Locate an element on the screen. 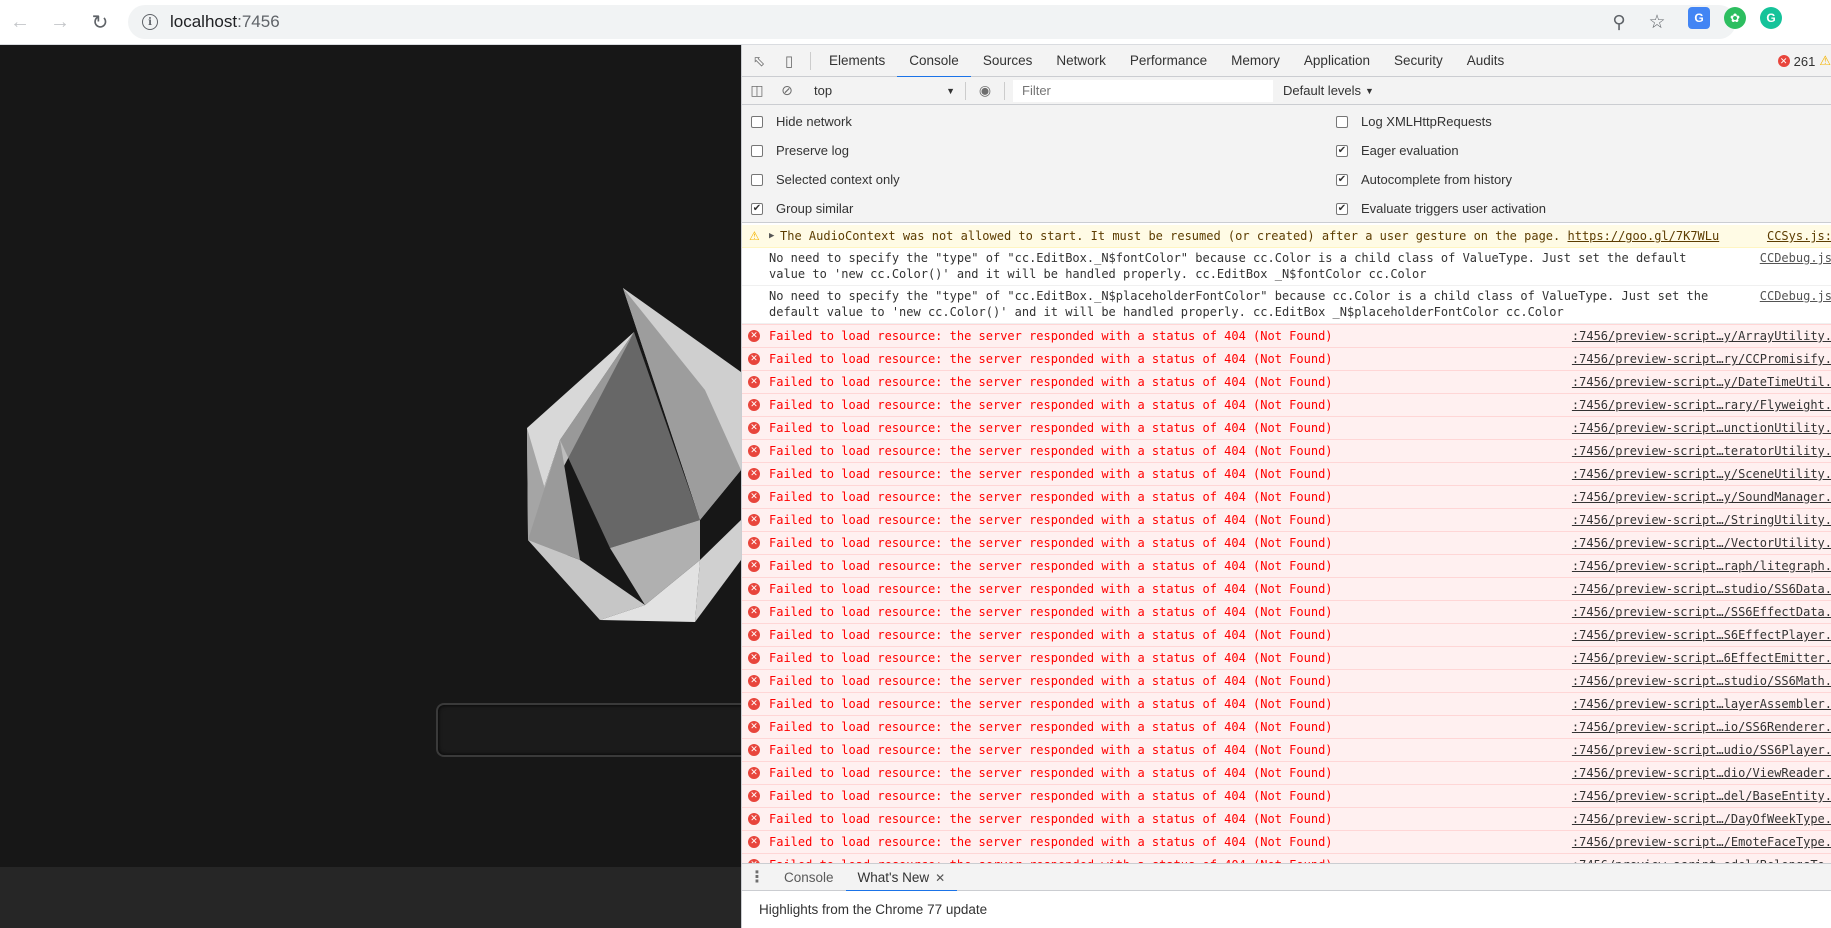 This screenshot has height=928, width=1831. message-source-link: :7456/preview-script…/StringUtility. is located at coordinates (1696, 520).